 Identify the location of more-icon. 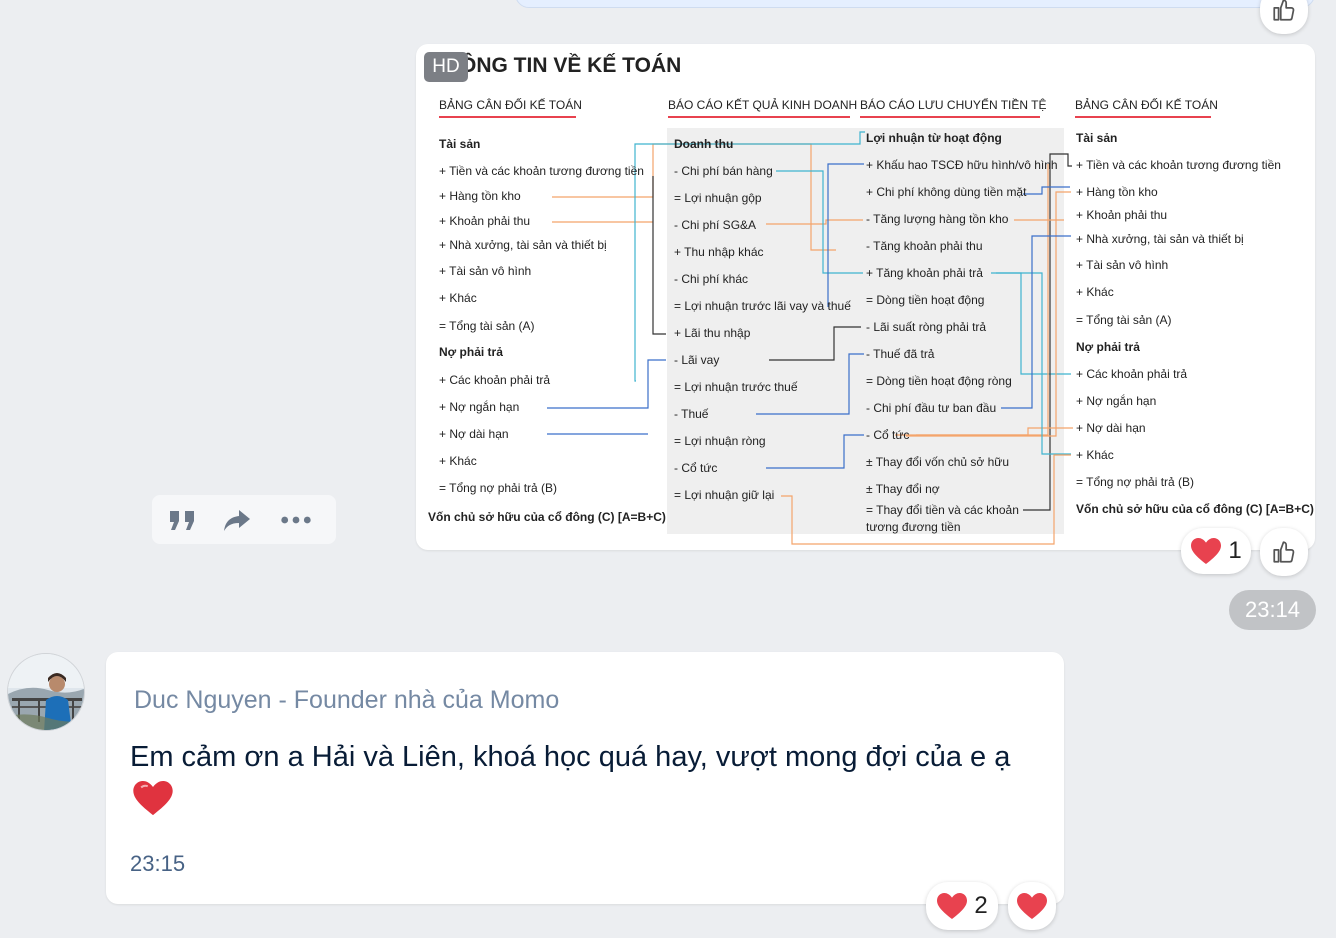
(296, 520).